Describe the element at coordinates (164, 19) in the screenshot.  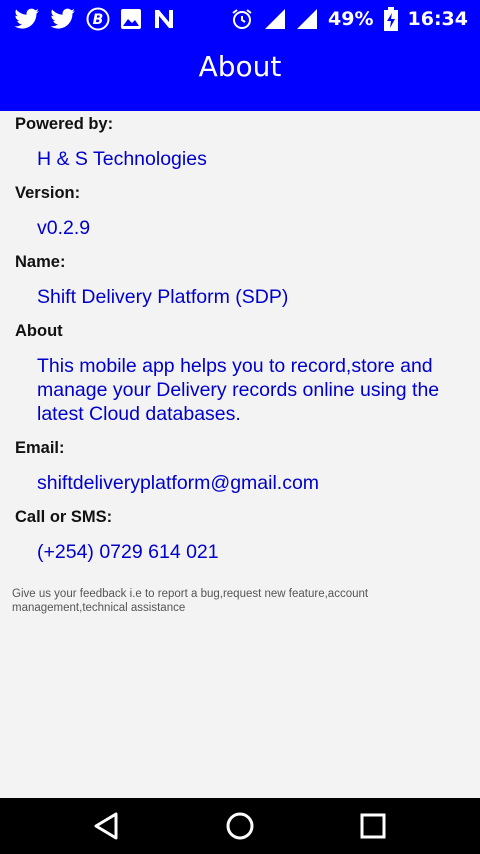
I see `n-icon` at that location.